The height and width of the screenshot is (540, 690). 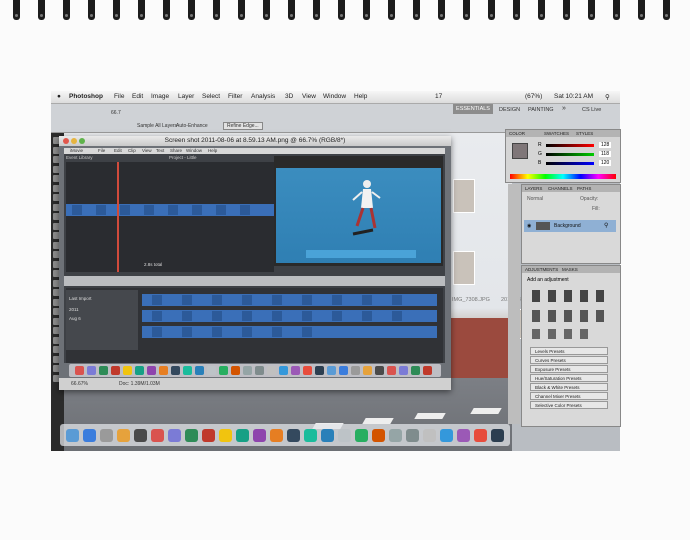 I want to click on workspace-essentials-button: ESSENTIALS, so click(x=473, y=109).